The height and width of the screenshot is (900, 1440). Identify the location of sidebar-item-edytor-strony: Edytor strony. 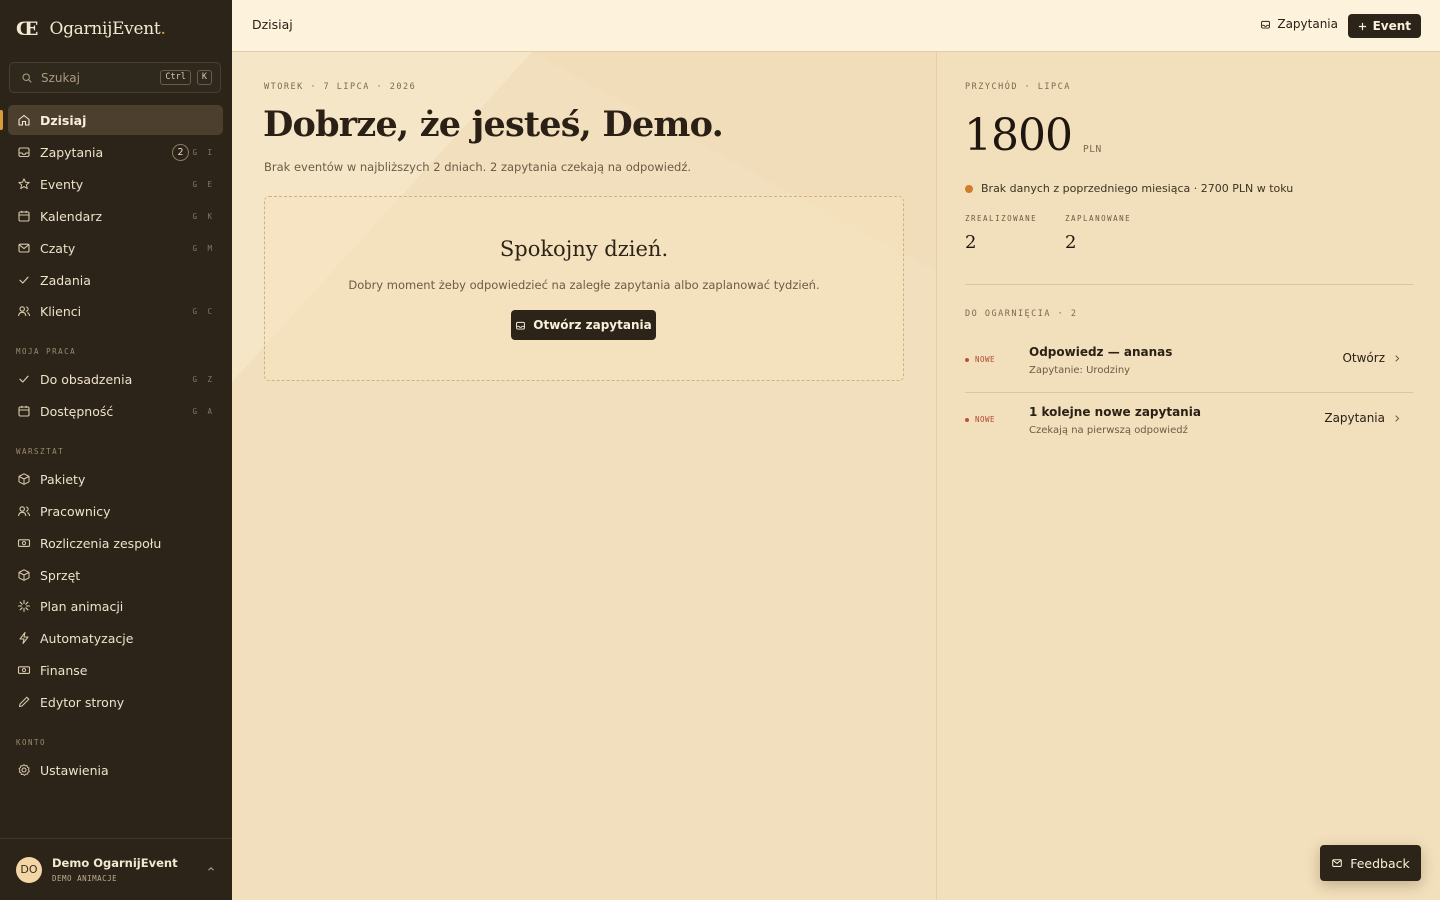
(115, 702).